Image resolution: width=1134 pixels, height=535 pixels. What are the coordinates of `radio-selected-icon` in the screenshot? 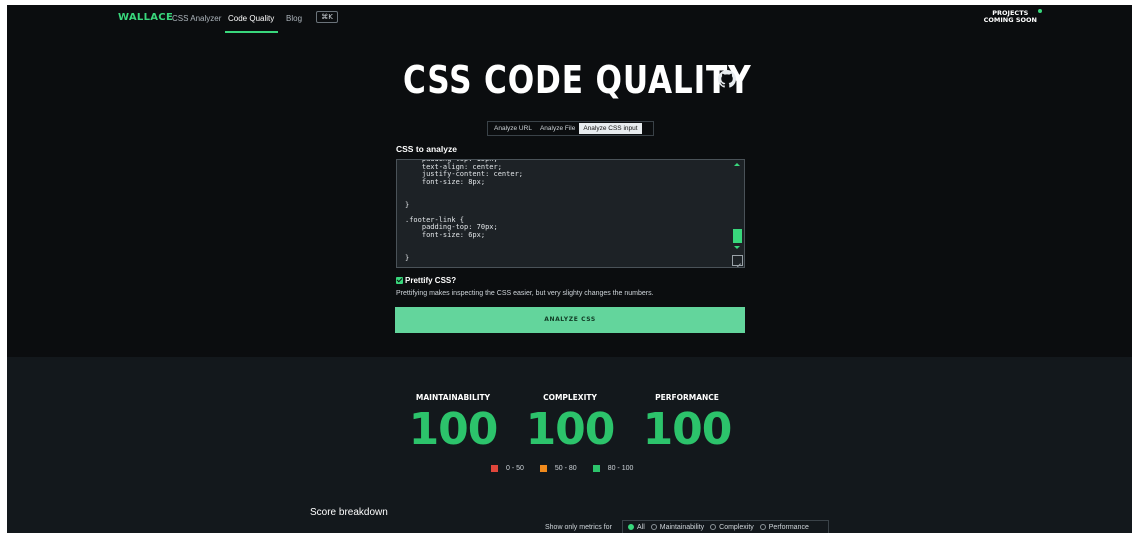 It's located at (631, 527).